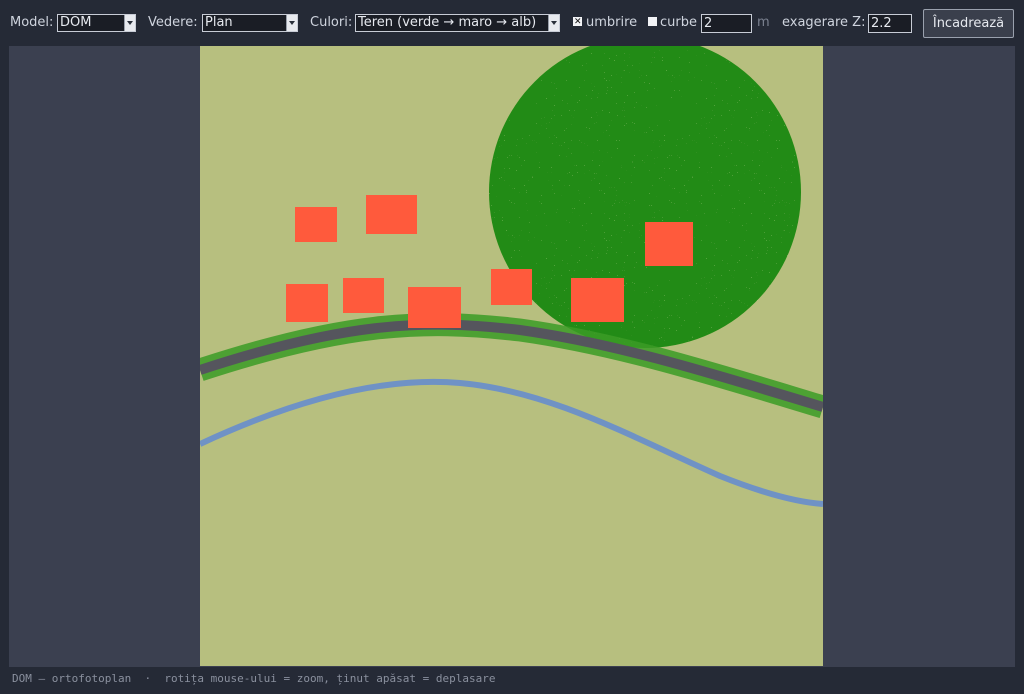 The image size is (1024, 694). What do you see at coordinates (331, 22) in the screenshot?
I see `colors-label: Culori:` at bounding box center [331, 22].